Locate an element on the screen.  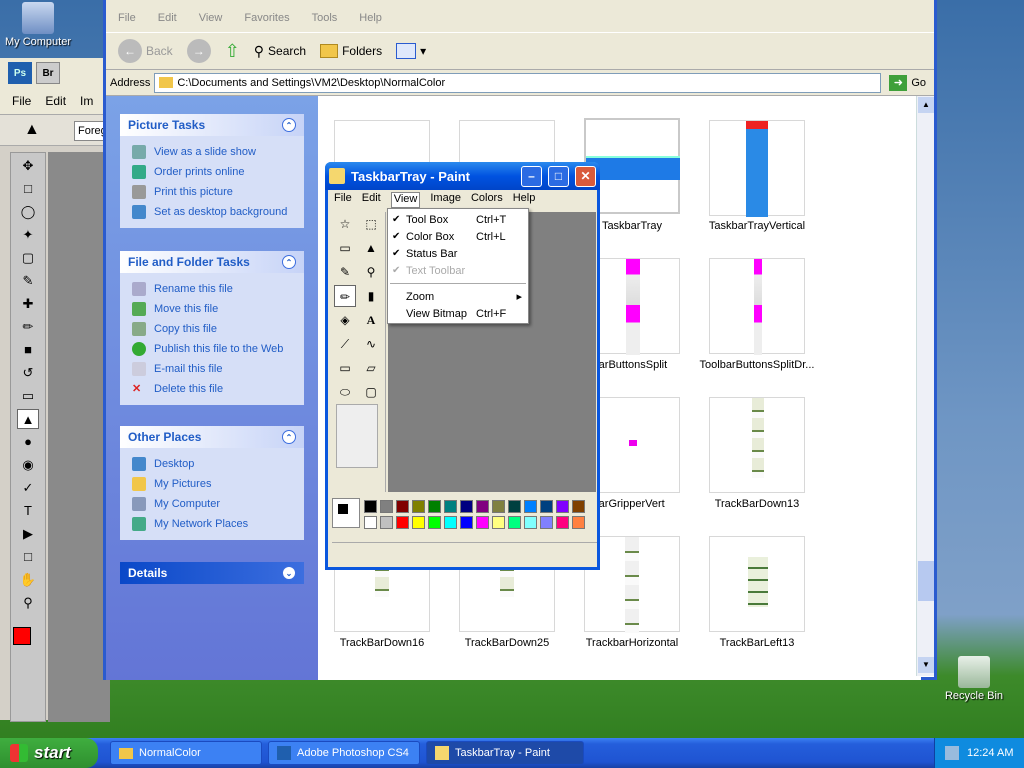
brush-icon: ▮ is located at coordinates (371, 296).